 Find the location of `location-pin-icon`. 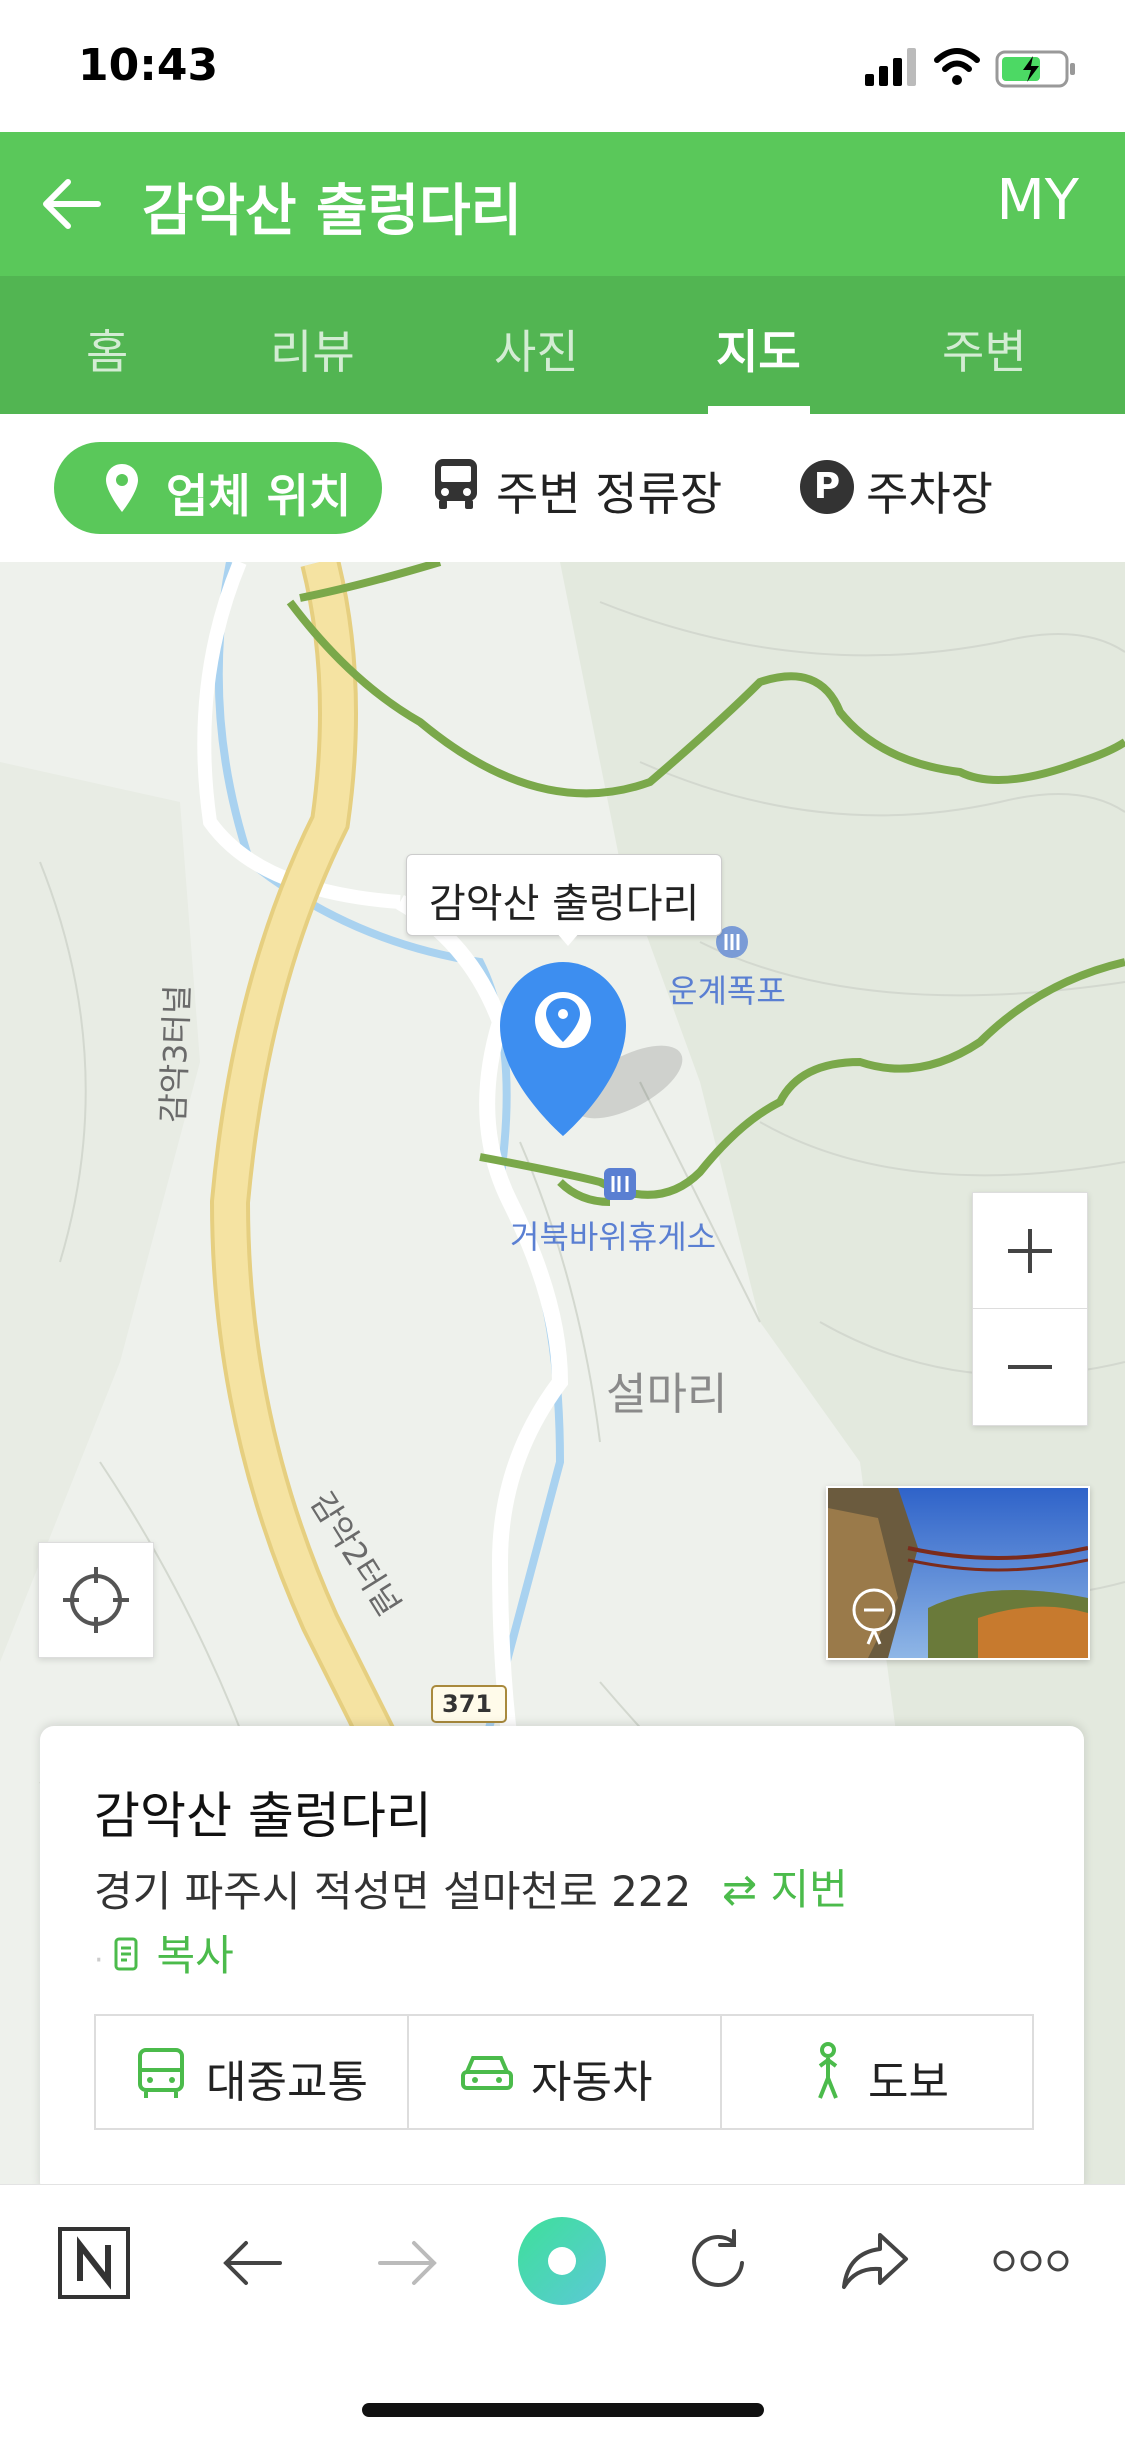

location-pin-icon is located at coordinates (122, 488).